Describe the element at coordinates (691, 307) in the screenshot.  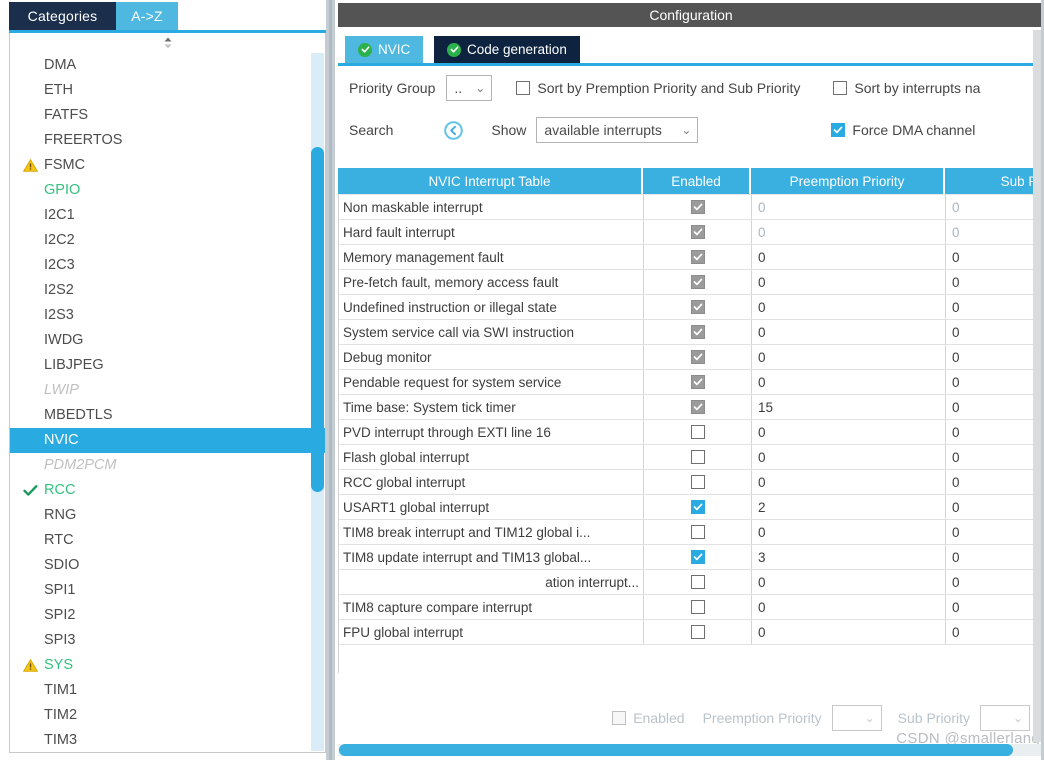
I see `table-row: Undefined instruction or illegal state 0 0` at that location.